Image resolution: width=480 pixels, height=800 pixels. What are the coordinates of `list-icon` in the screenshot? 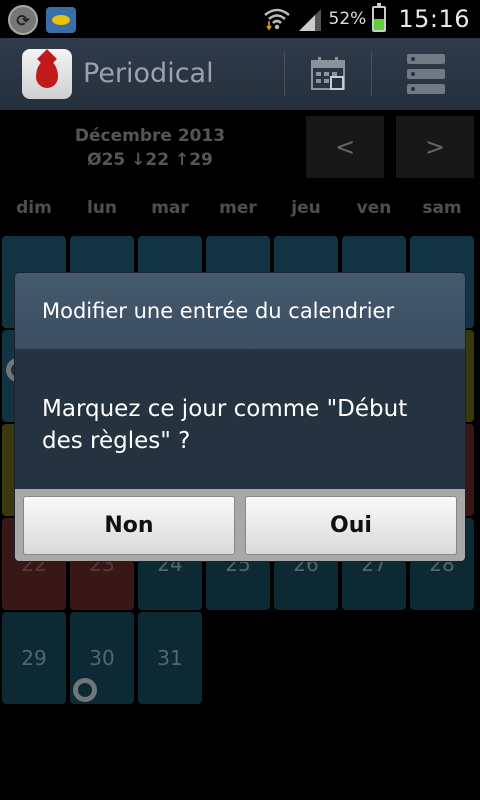 It's located at (426, 74).